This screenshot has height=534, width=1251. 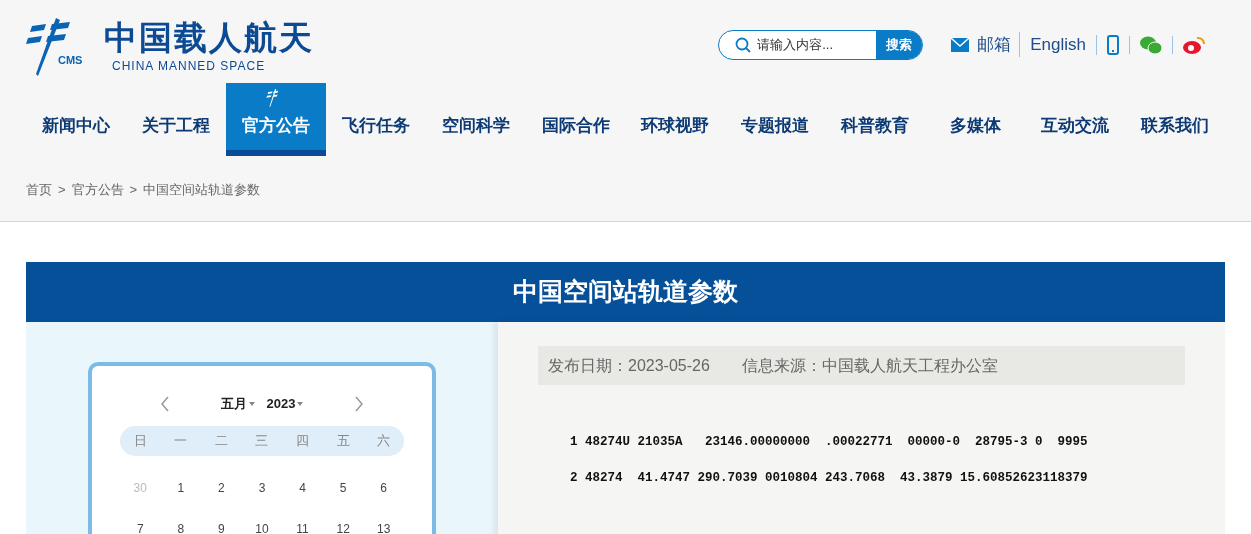 I want to click on calendar-day: 6, so click(x=383, y=487).